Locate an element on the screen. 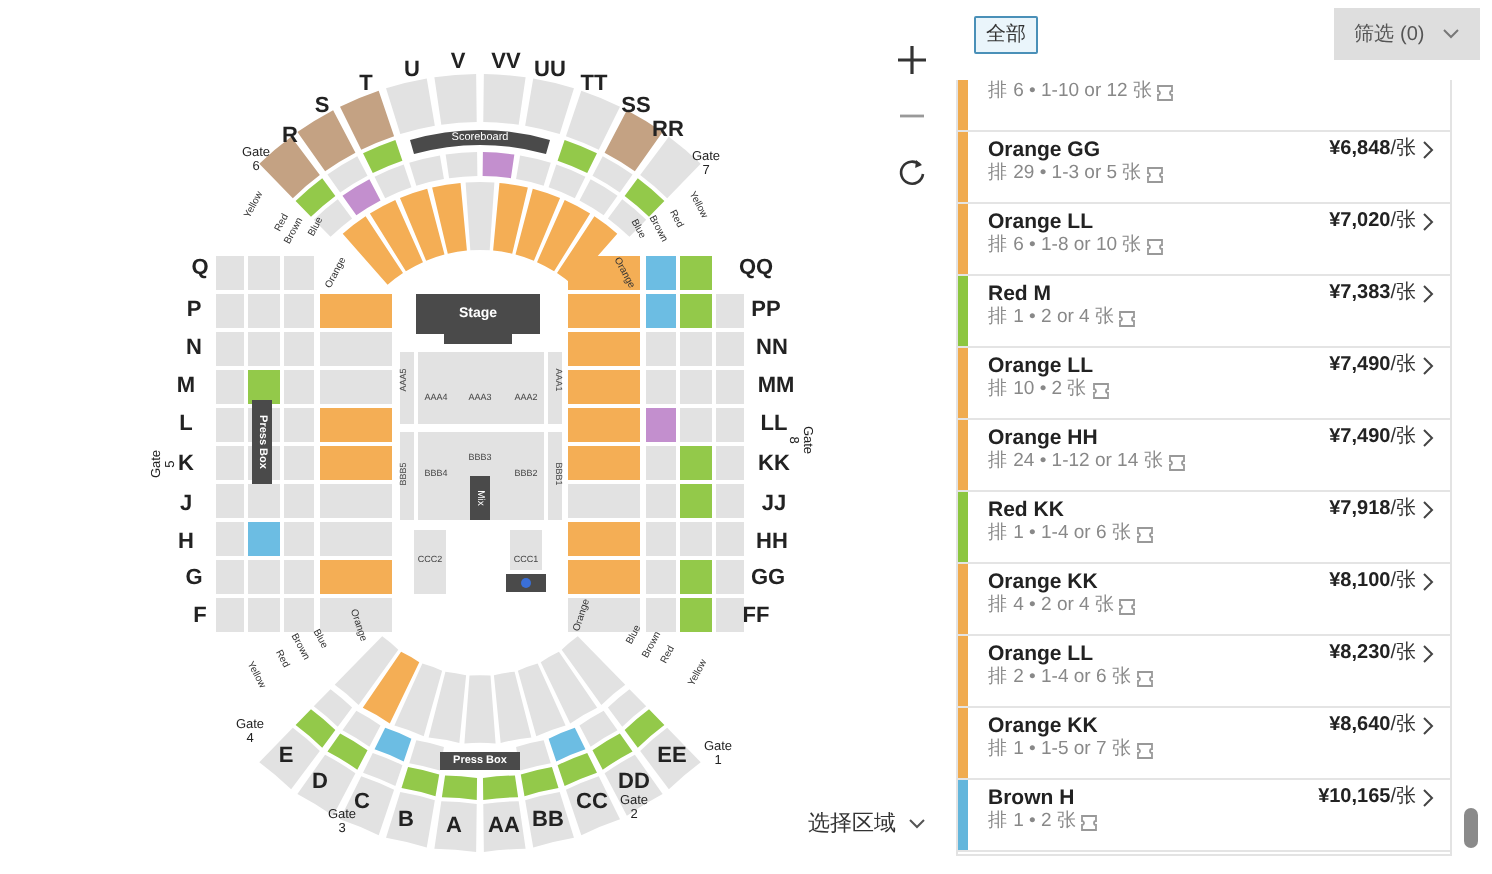 The height and width of the screenshot is (874, 1492). section-label: N is located at coordinates (194, 348).